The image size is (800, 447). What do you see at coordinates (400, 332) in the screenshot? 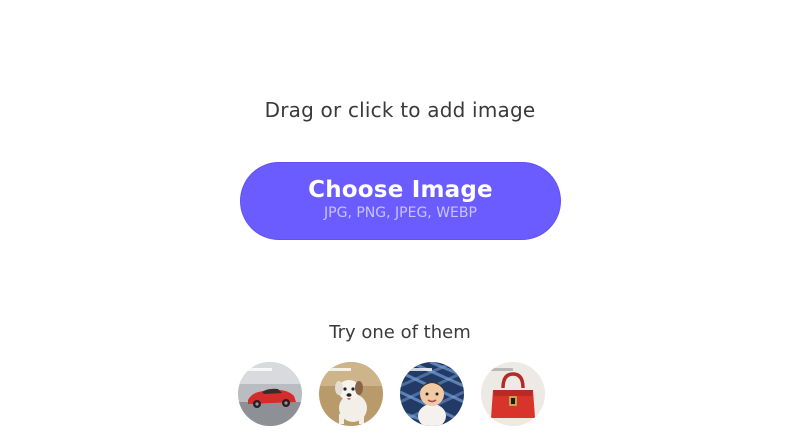
I see `samples-label: Try one of them` at bounding box center [400, 332].